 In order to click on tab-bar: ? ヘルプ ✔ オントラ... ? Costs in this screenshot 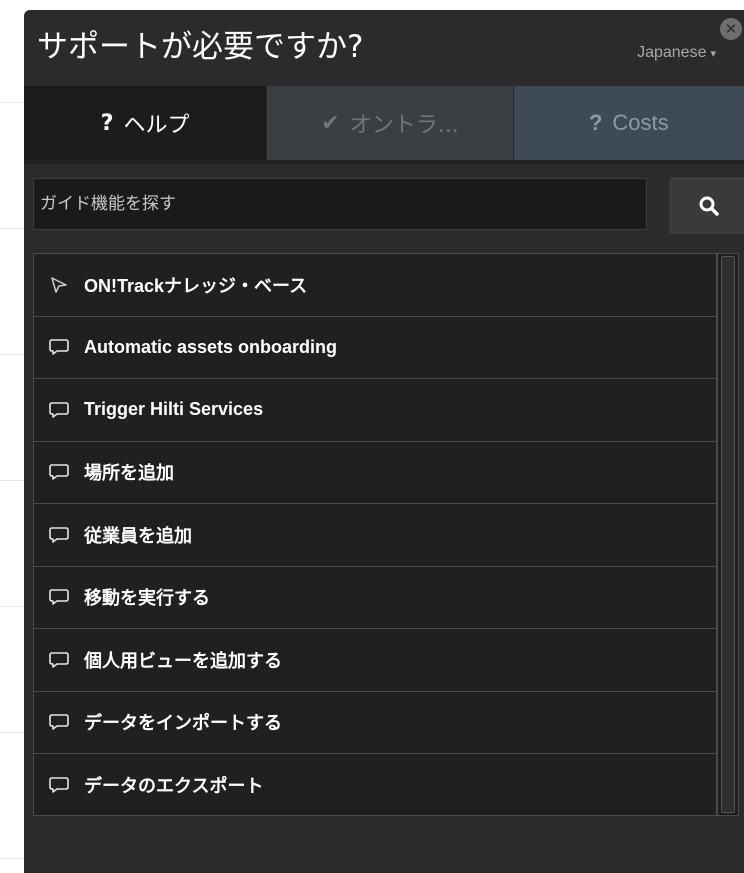, I will do `click(384, 123)`.